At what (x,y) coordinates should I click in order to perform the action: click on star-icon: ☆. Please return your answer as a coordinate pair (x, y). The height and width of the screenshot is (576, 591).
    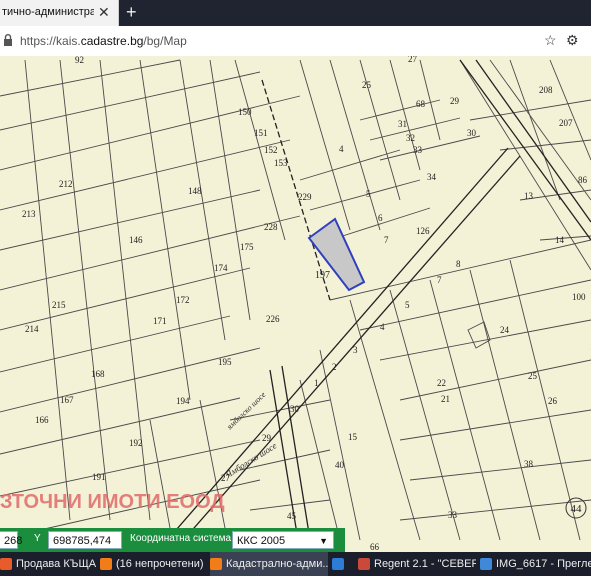
    Looking at the image, I should click on (550, 40).